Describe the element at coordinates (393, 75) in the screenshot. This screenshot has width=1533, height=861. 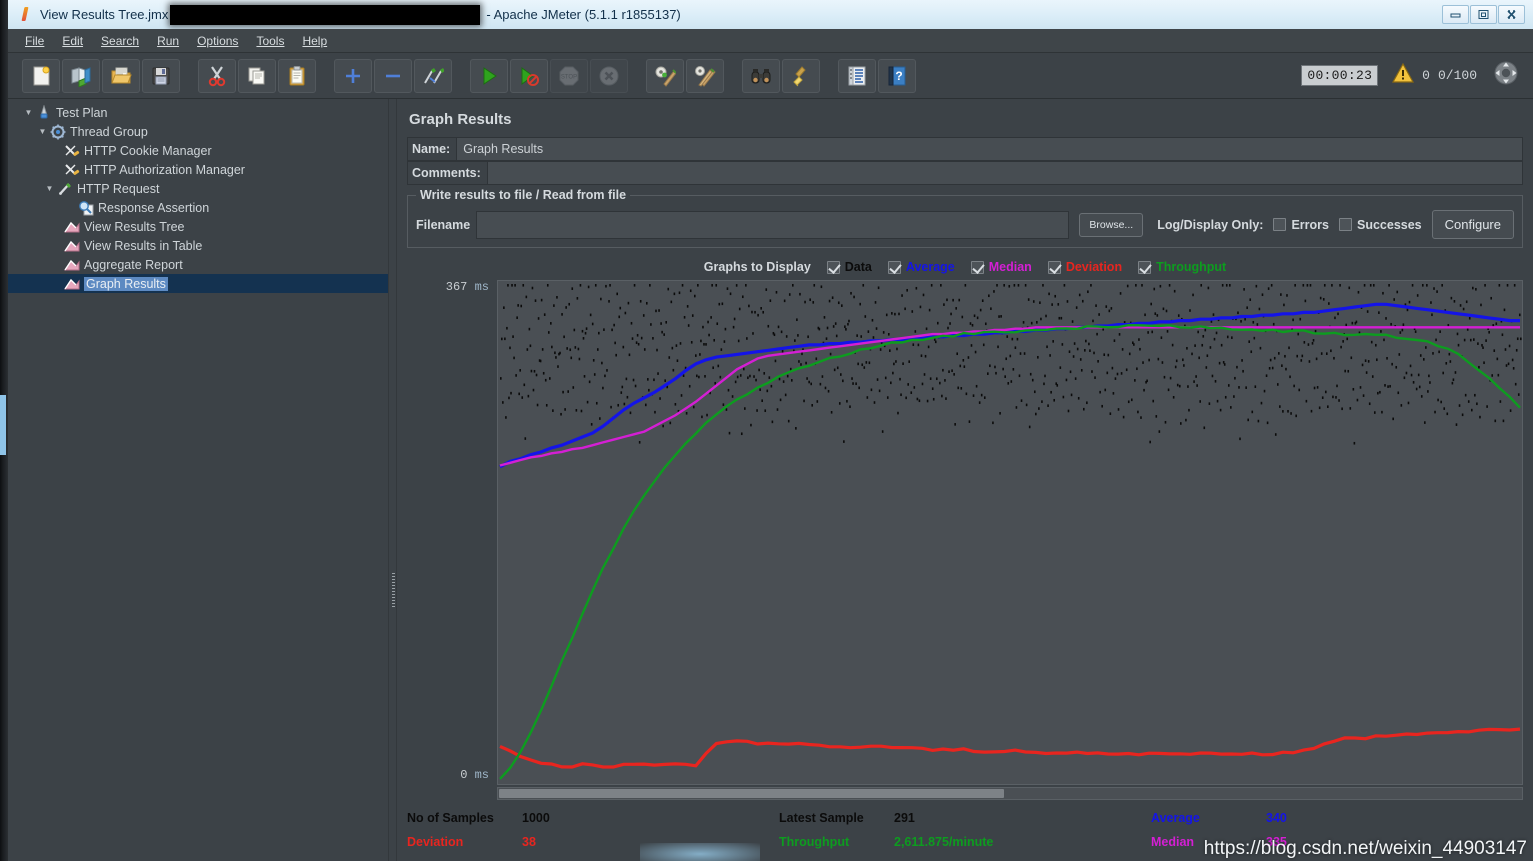
I see `collapse-all-button` at that location.